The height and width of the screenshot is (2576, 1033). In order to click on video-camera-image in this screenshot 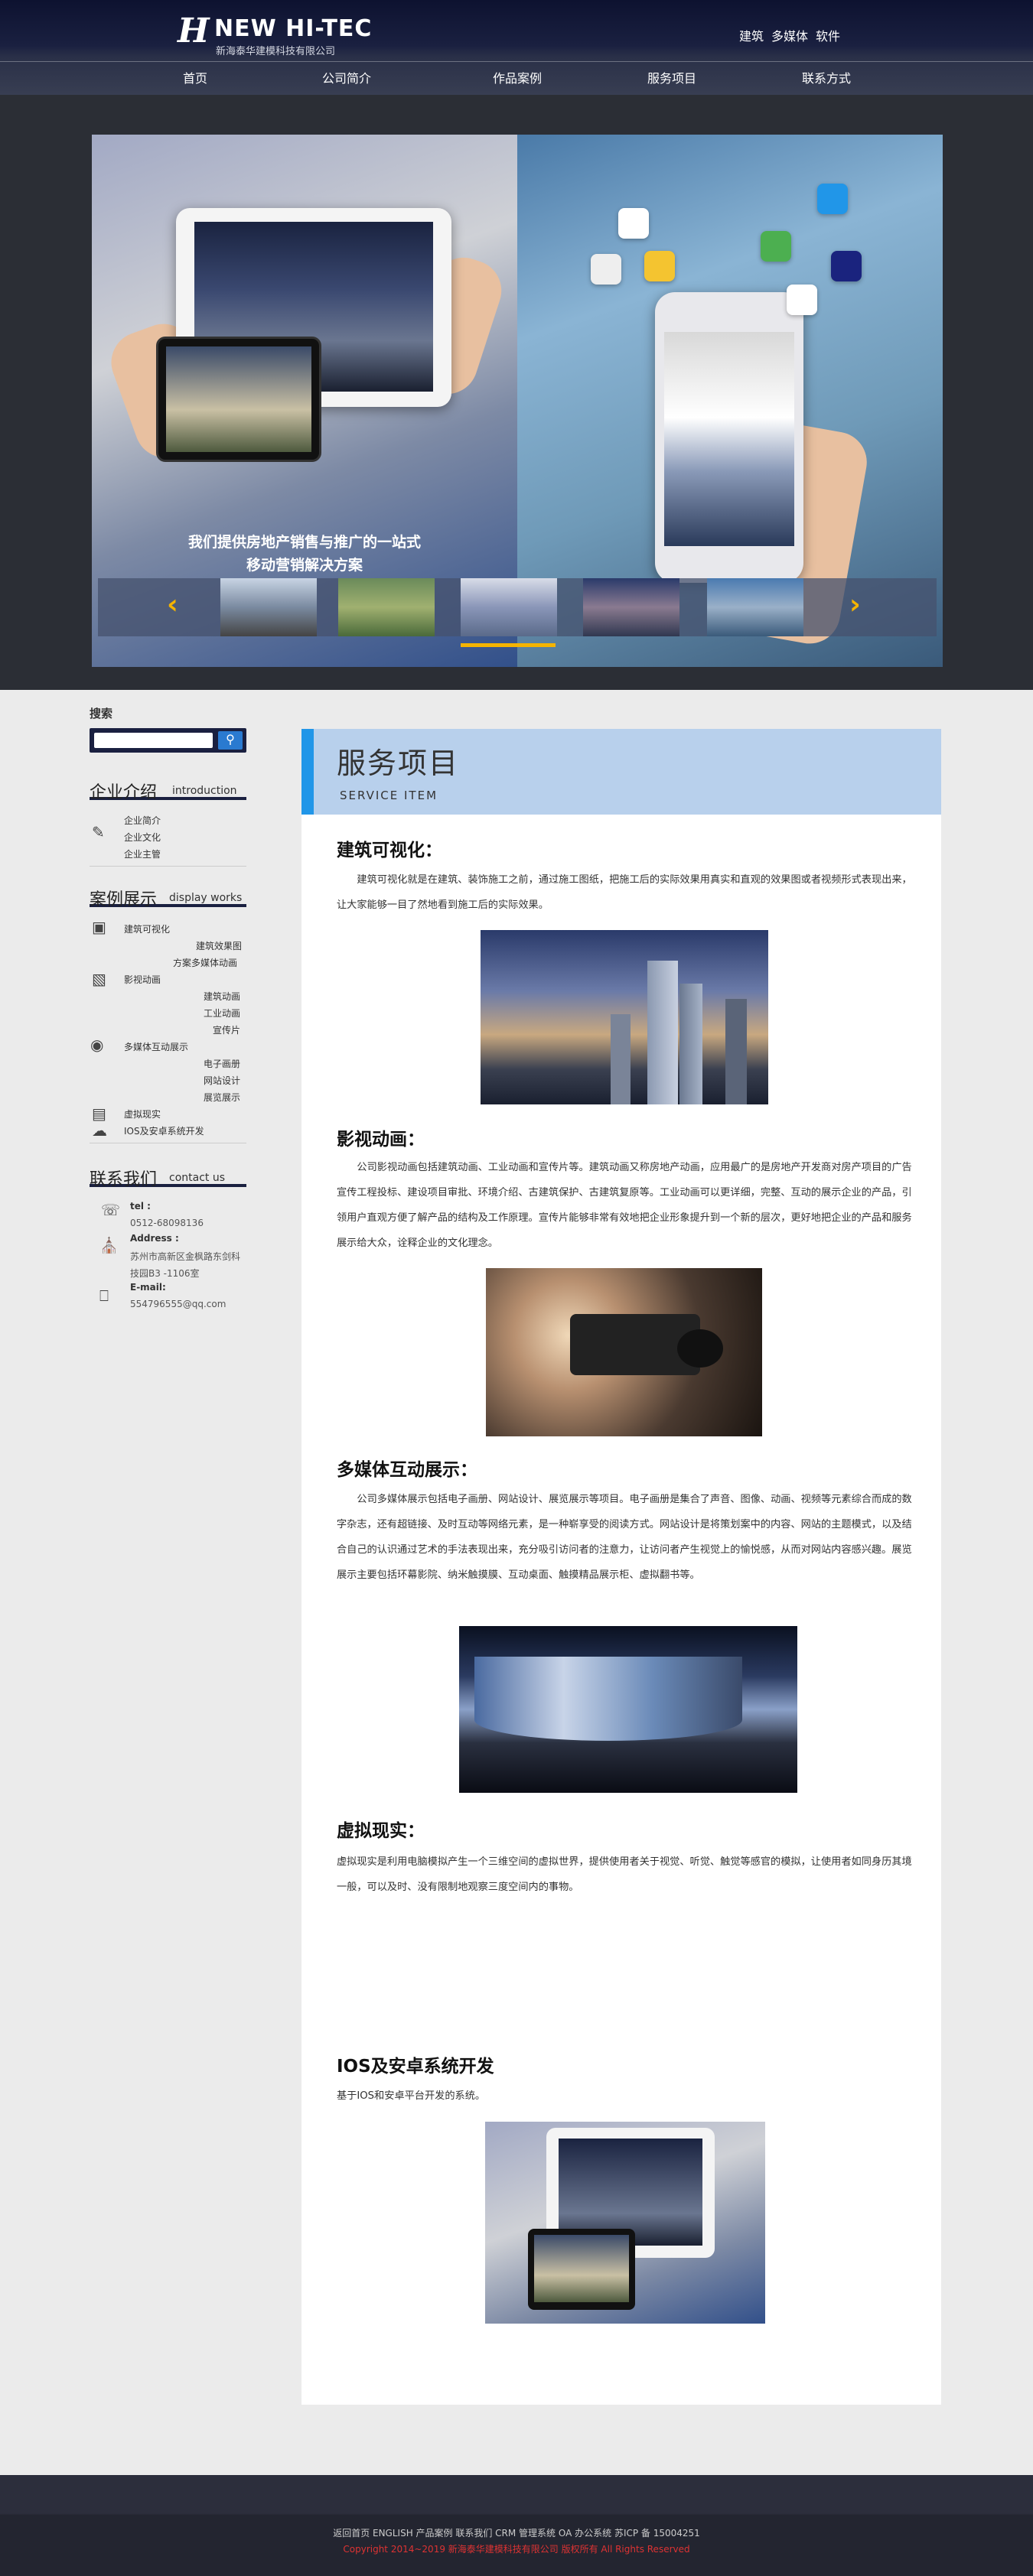, I will do `click(624, 1352)`.